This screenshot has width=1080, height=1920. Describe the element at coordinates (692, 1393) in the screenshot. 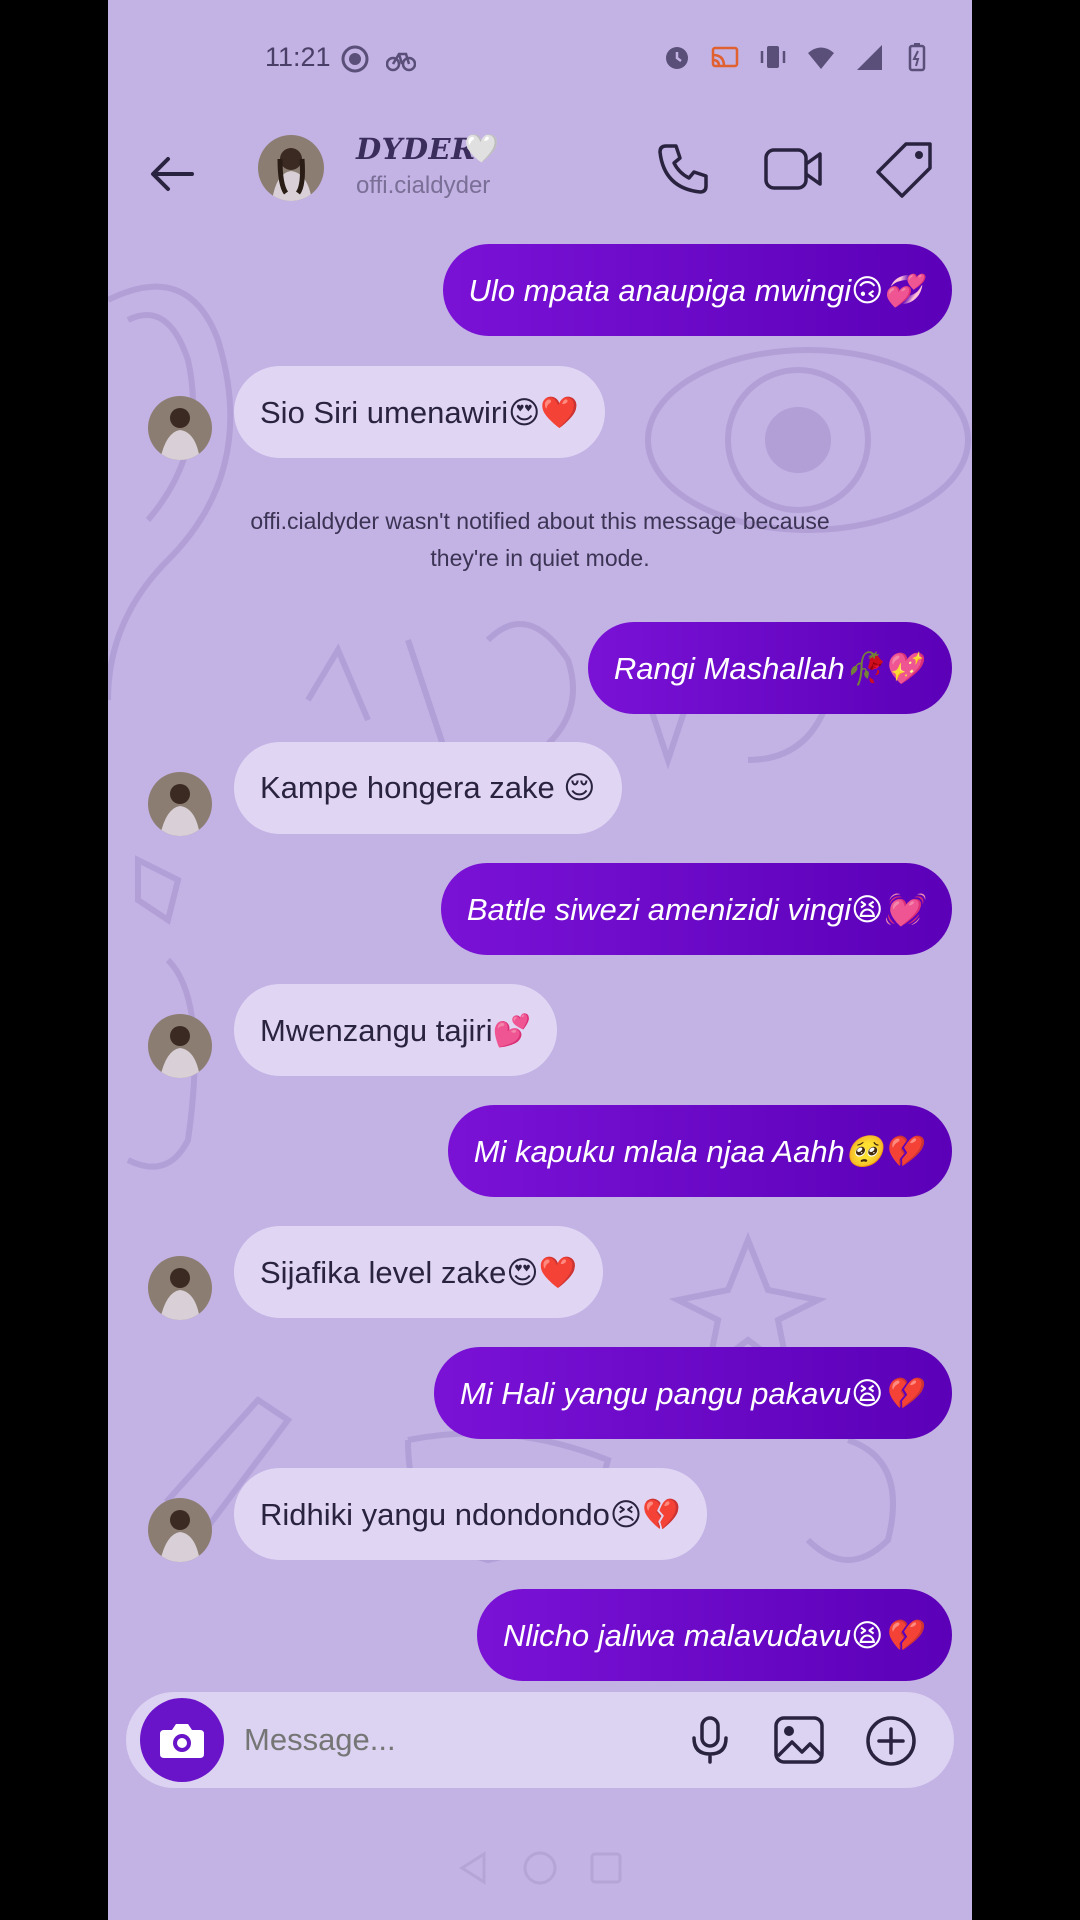

I see `message-bubble-outgoing: Mi Hali yangu pangu pakavu😫💔` at that location.